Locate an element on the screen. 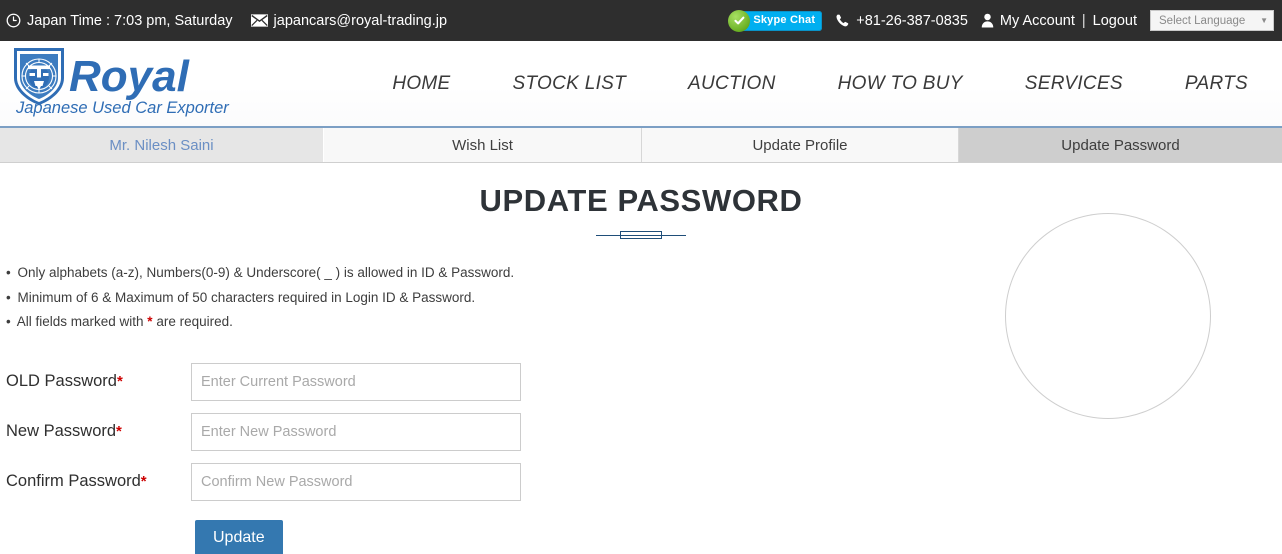 The image size is (1282, 554). select-language-dropdown: Select Language ▼ is located at coordinates (1212, 20).